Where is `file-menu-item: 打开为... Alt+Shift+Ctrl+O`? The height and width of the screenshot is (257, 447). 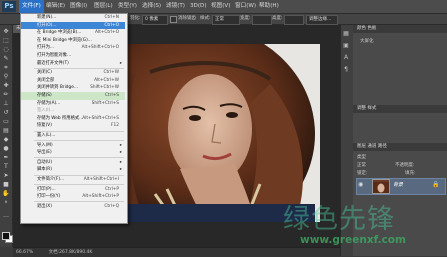
file-menu-item: 打开为... Alt+Shift+Ctrl+O is located at coordinates (73, 48).